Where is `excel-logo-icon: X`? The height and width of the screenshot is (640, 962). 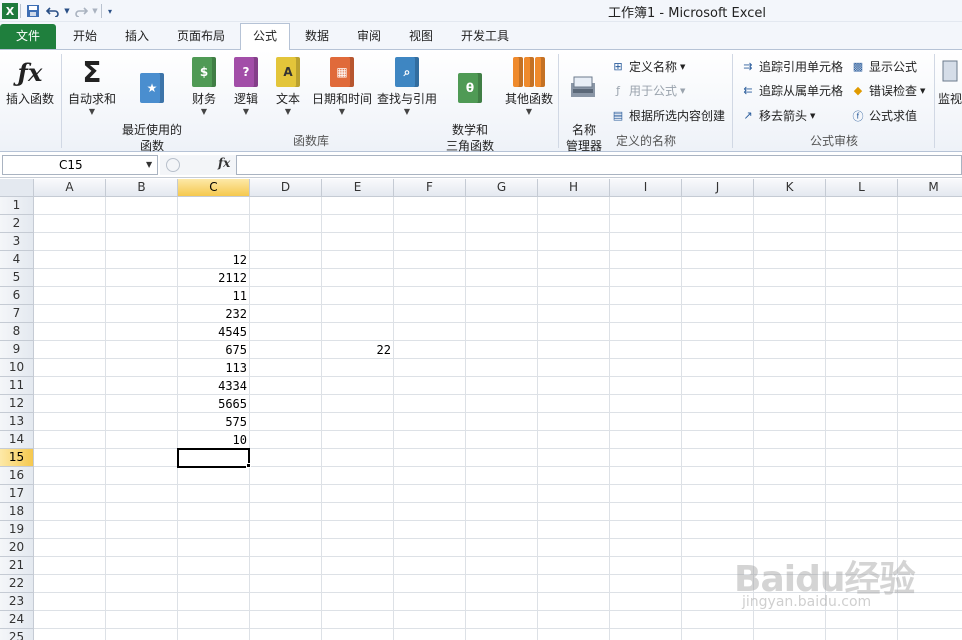
excel-logo-icon: X is located at coordinates (10, 11).